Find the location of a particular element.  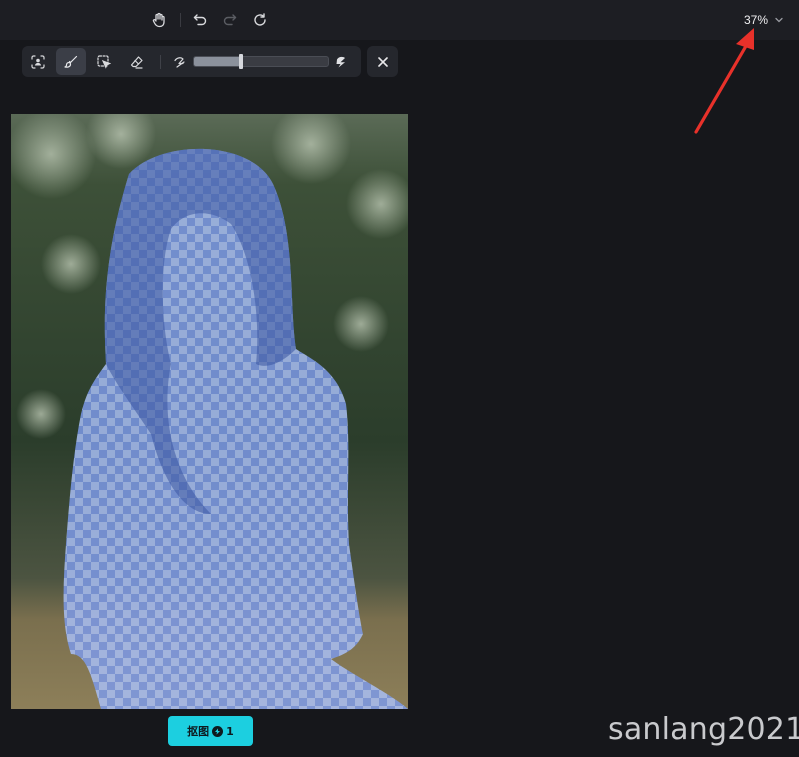

smart-select-icon is located at coordinates (104, 61).